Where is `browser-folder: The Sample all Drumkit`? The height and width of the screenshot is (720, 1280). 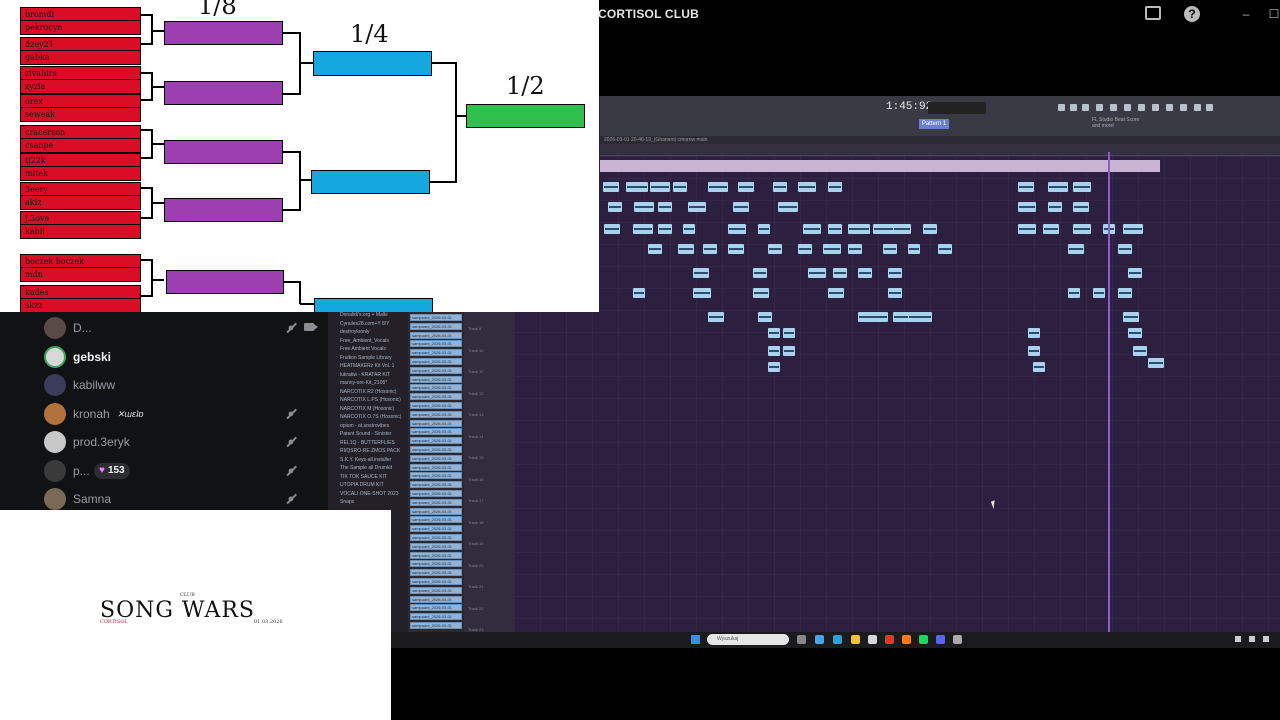
browser-folder: The Sample all Drumkit is located at coordinates (373, 468).